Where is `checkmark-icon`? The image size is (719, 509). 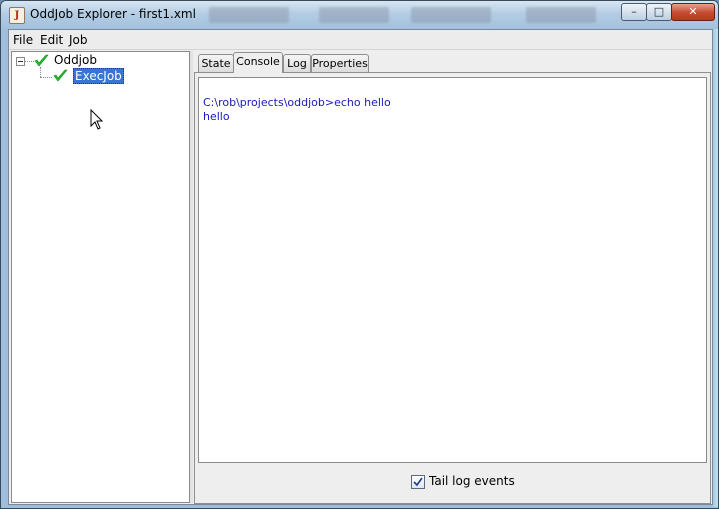 checkmark-icon is located at coordinates (418, 482).